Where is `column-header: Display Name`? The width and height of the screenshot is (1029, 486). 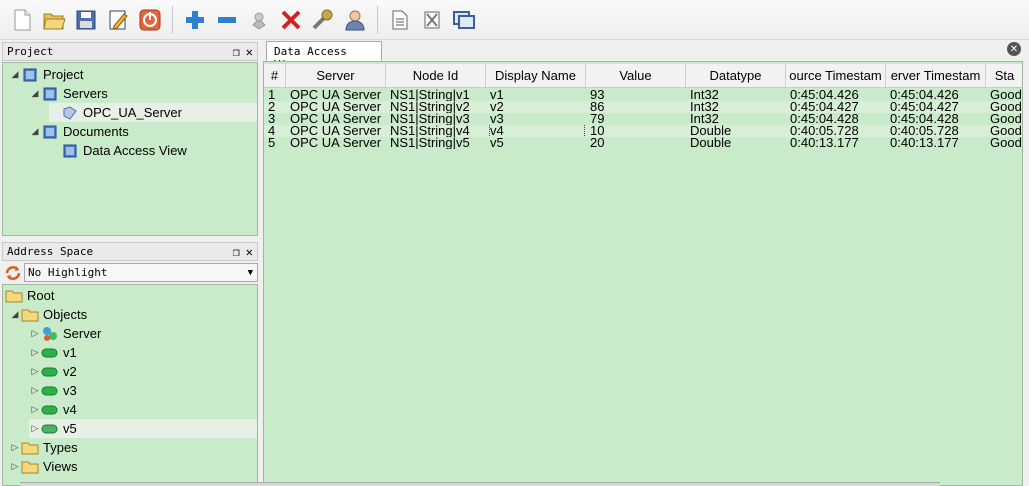
column-header: Display Name is located at coordinates (536, 75).